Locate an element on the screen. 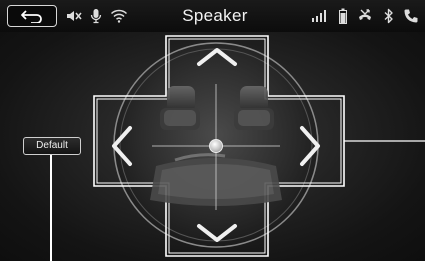 This screenshot has height=261, width=425. battery-icon is located at coordinates (343, 16).